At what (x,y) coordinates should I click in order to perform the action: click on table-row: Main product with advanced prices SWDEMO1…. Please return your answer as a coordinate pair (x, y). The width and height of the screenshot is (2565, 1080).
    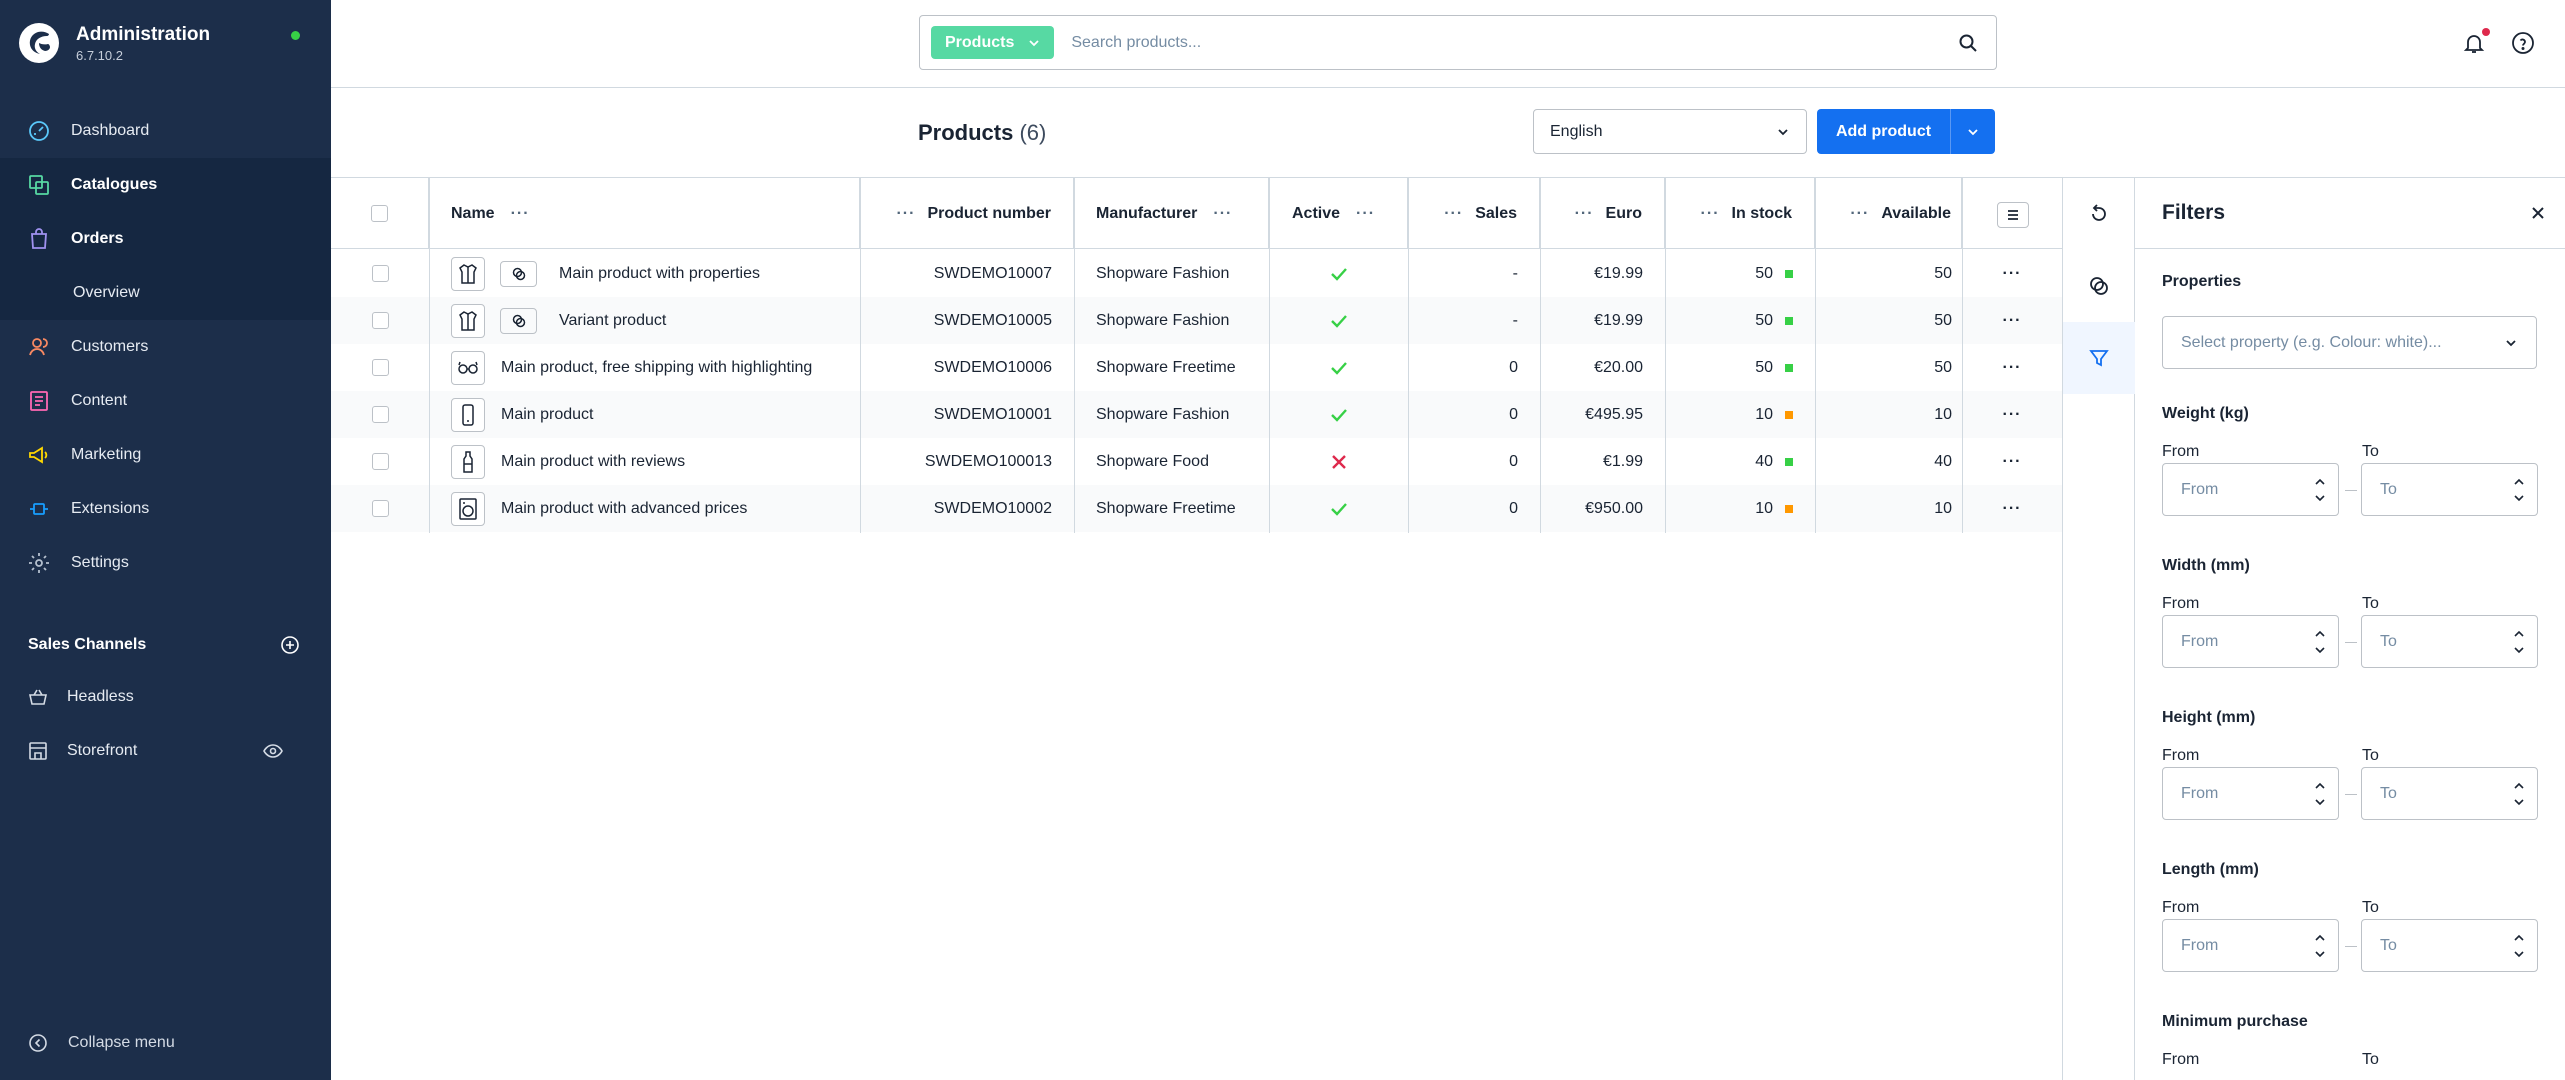
    Looking at the image, I should click on (1196, 508).